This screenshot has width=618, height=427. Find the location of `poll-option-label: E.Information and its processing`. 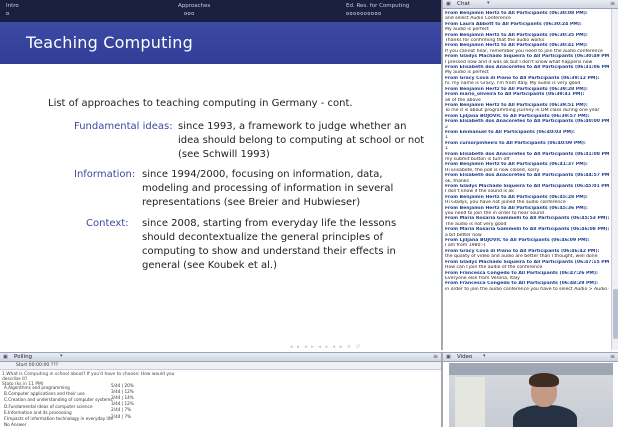

poll-option-label: E.Information and its processing is located at coordinates (38, 412).